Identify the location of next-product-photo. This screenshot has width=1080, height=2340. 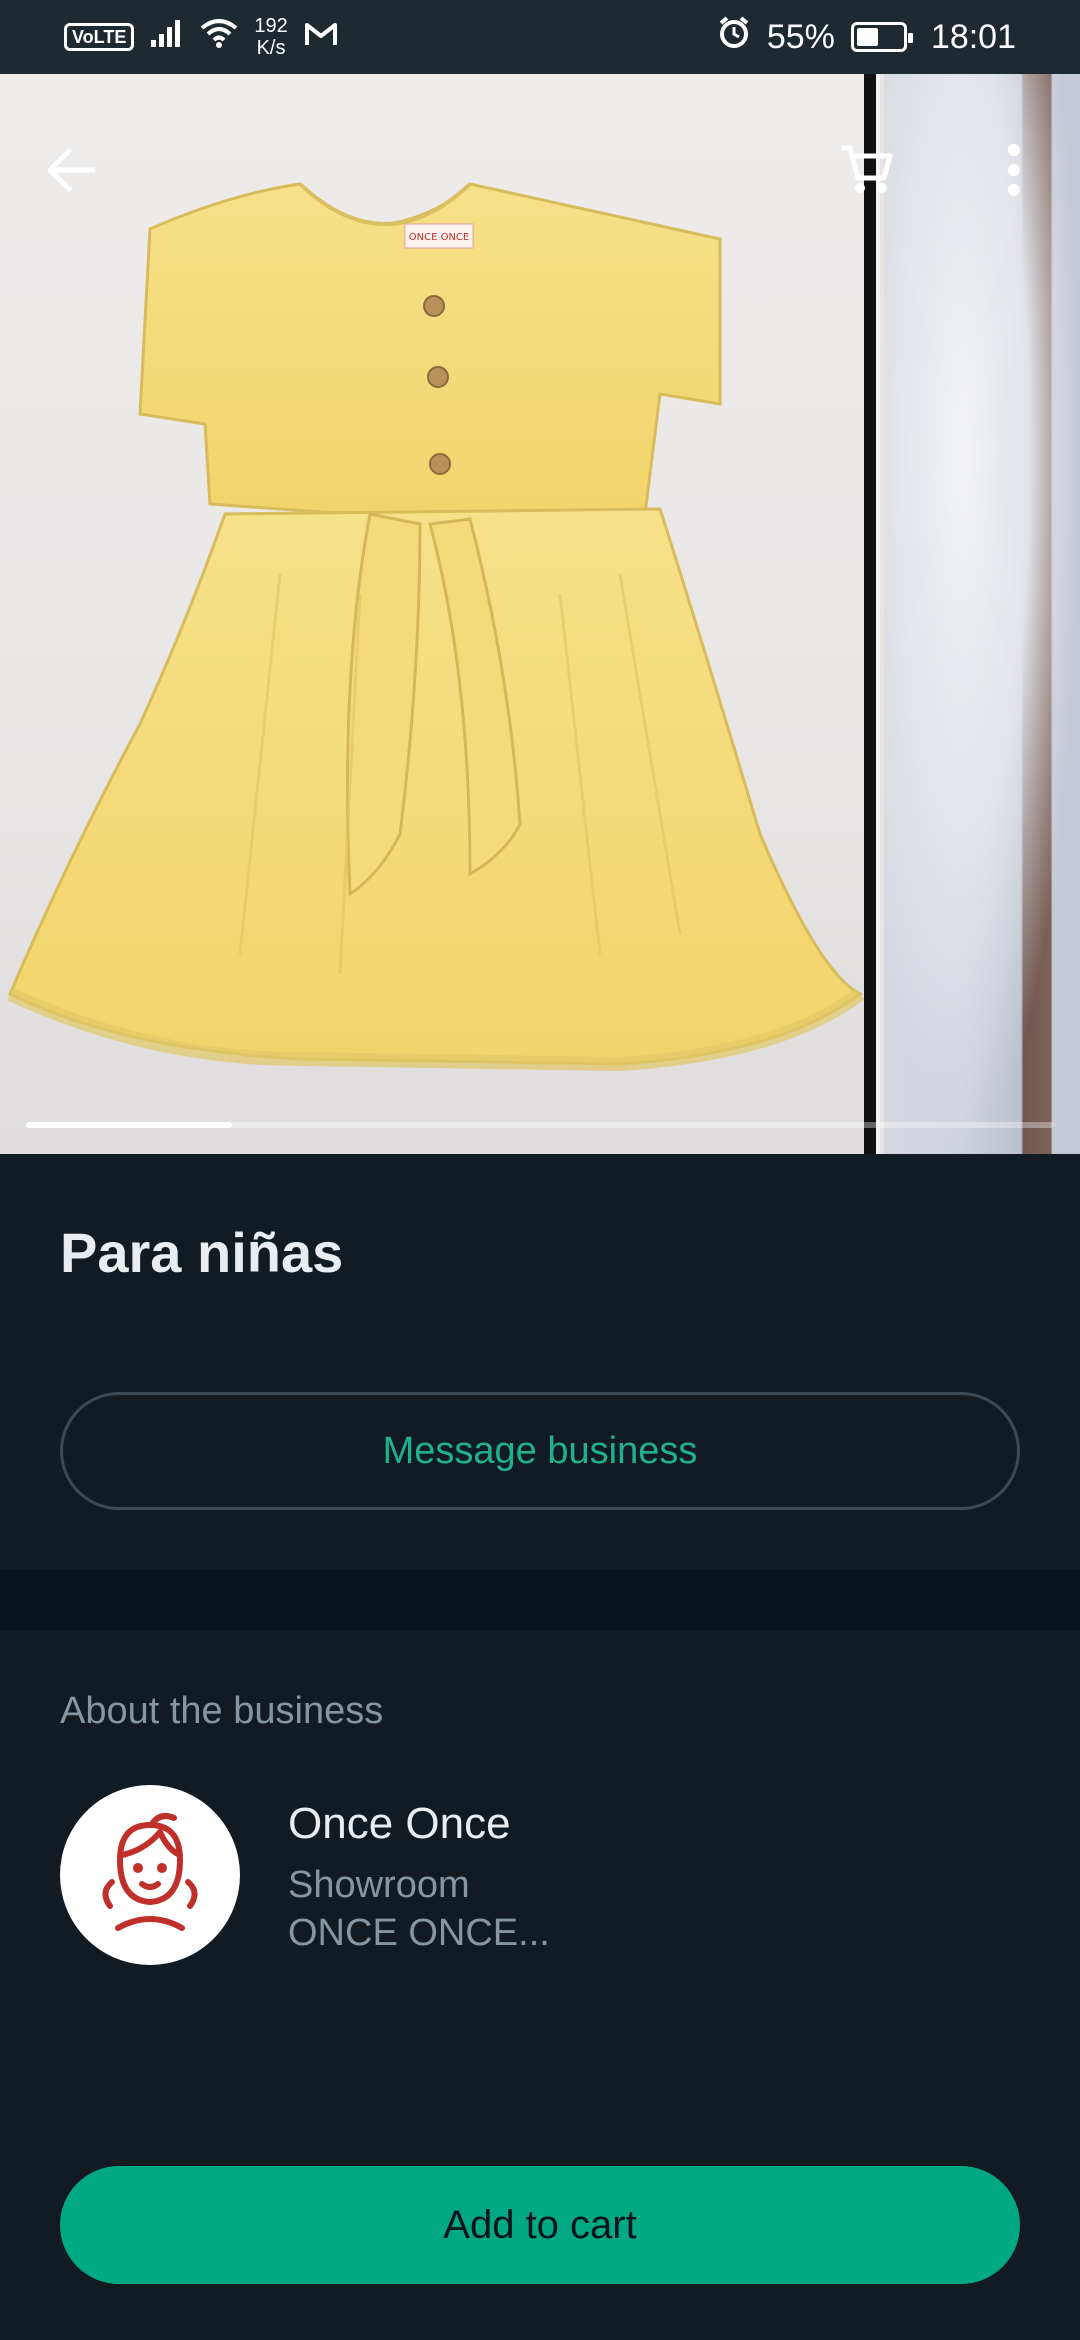
(982, 614).